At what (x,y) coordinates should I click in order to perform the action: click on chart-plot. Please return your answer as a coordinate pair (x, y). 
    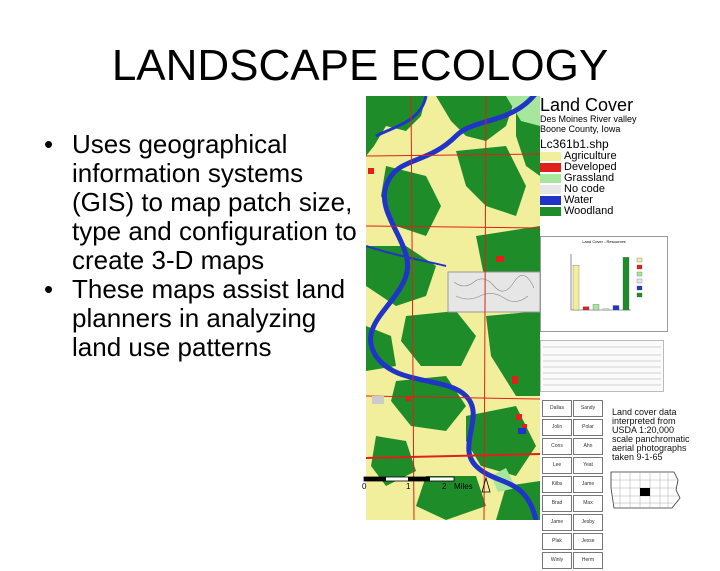
    Looking at the image, I should click on (606, 282).